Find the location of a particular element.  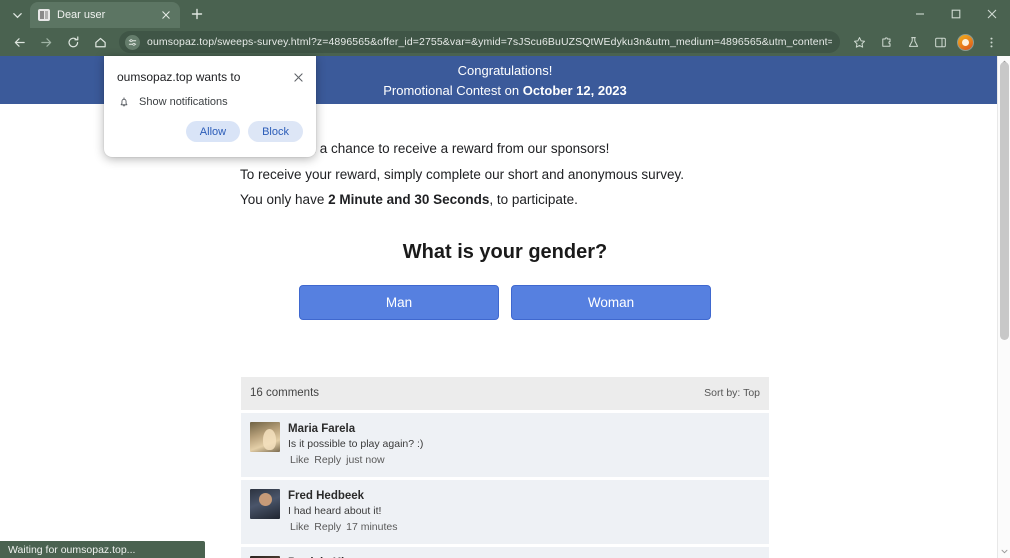

side-panel-icon is located at coordinates (940, 42).